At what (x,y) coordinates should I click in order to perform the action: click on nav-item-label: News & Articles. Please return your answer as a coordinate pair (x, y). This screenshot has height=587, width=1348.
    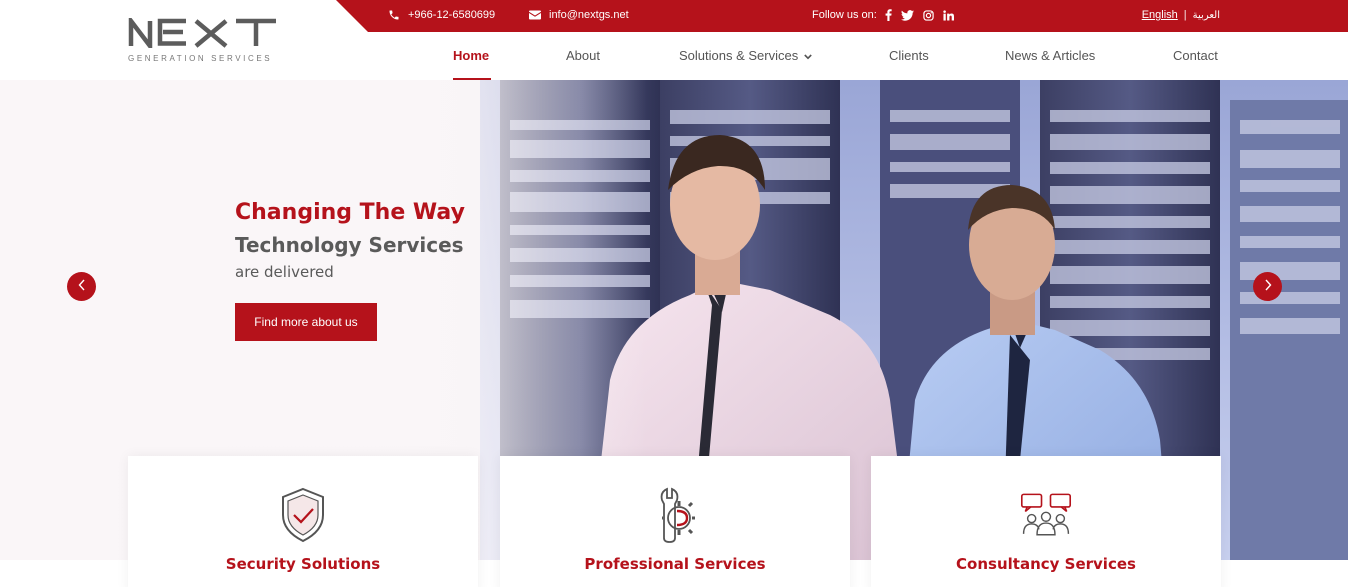
    Looking at the image, I should click on (1050, 55).